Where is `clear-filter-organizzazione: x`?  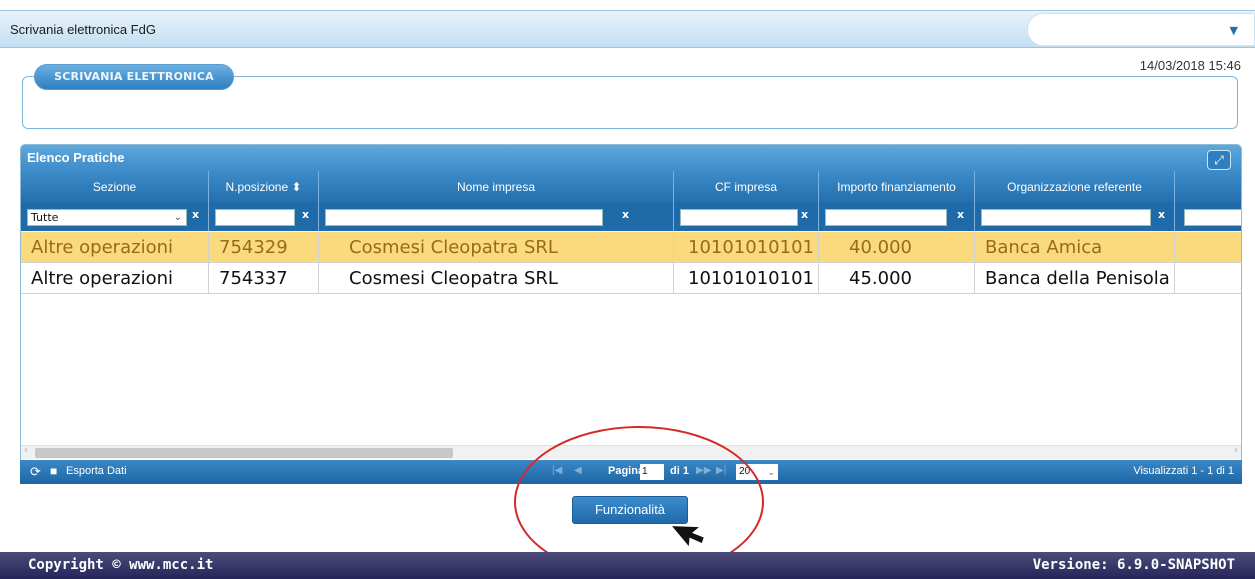
clear-filter-organizzazione: x is located at coordinates (1161, 214).